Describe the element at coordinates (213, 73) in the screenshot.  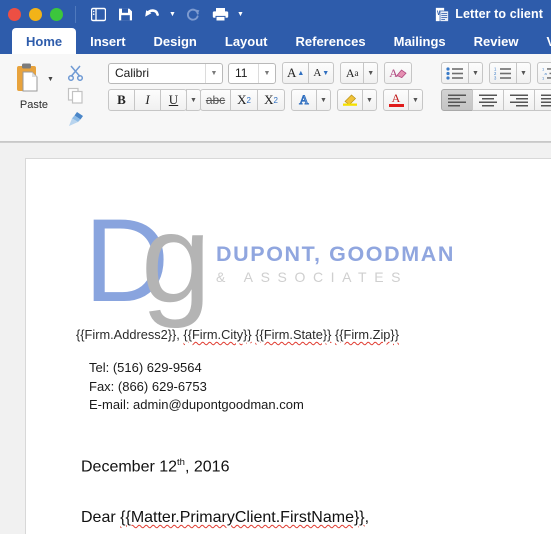
I see `font-name-dropdown-icon: ▼` at that location.